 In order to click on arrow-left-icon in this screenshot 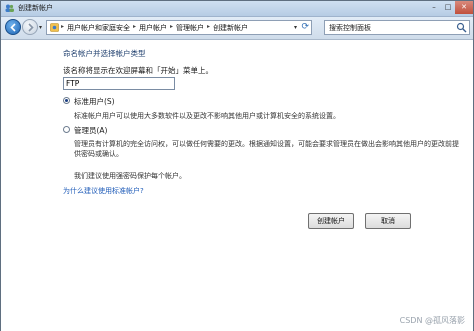, I will do `click(13, 27)`.